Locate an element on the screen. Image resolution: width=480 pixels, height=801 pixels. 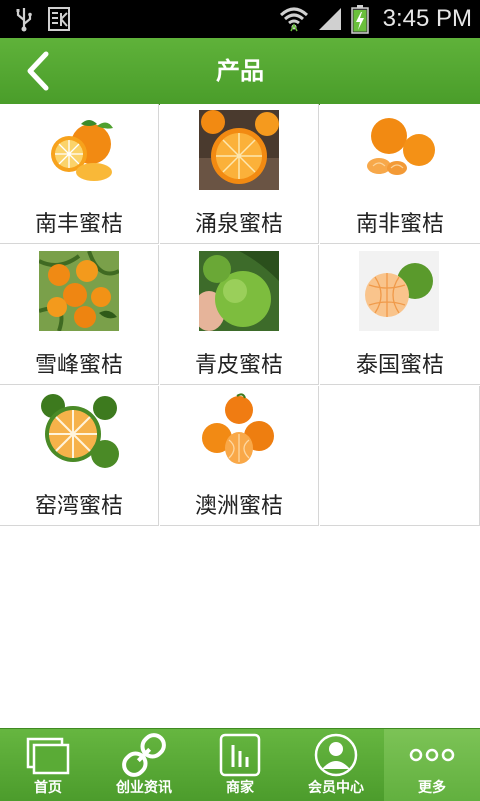
page-title: 产品 is located at coordinates (240, 71).